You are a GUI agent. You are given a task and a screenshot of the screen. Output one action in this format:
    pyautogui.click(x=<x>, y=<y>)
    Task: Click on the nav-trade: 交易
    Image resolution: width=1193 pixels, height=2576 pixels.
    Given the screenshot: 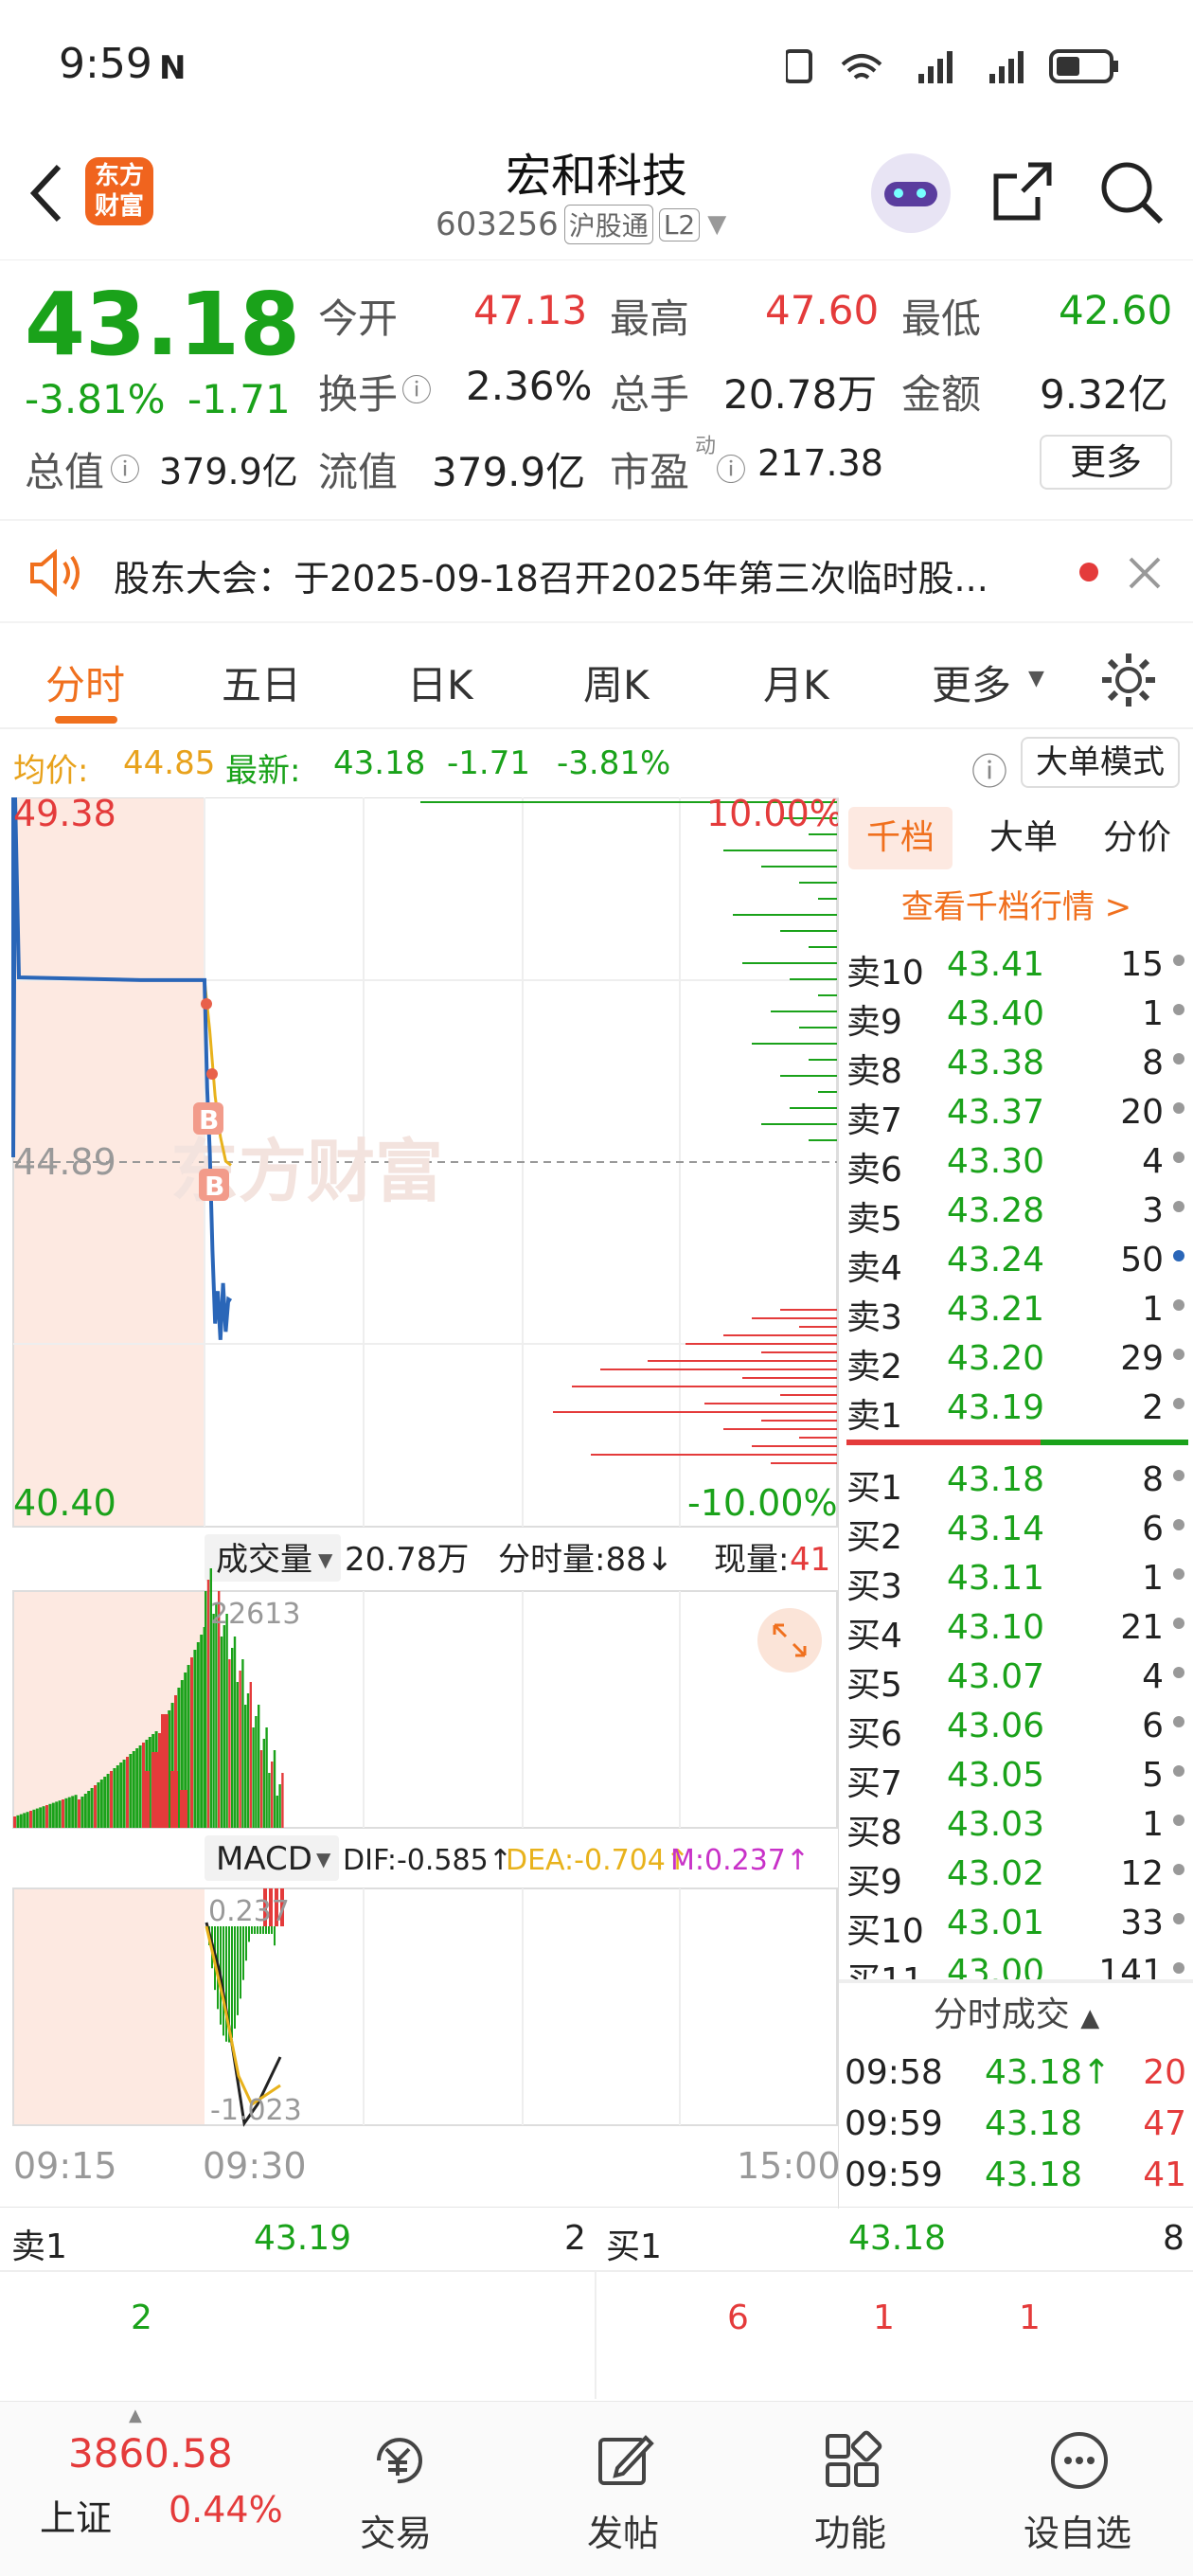 What is the action you would take?
    pyautogui.click(x=395, y=2489)
    